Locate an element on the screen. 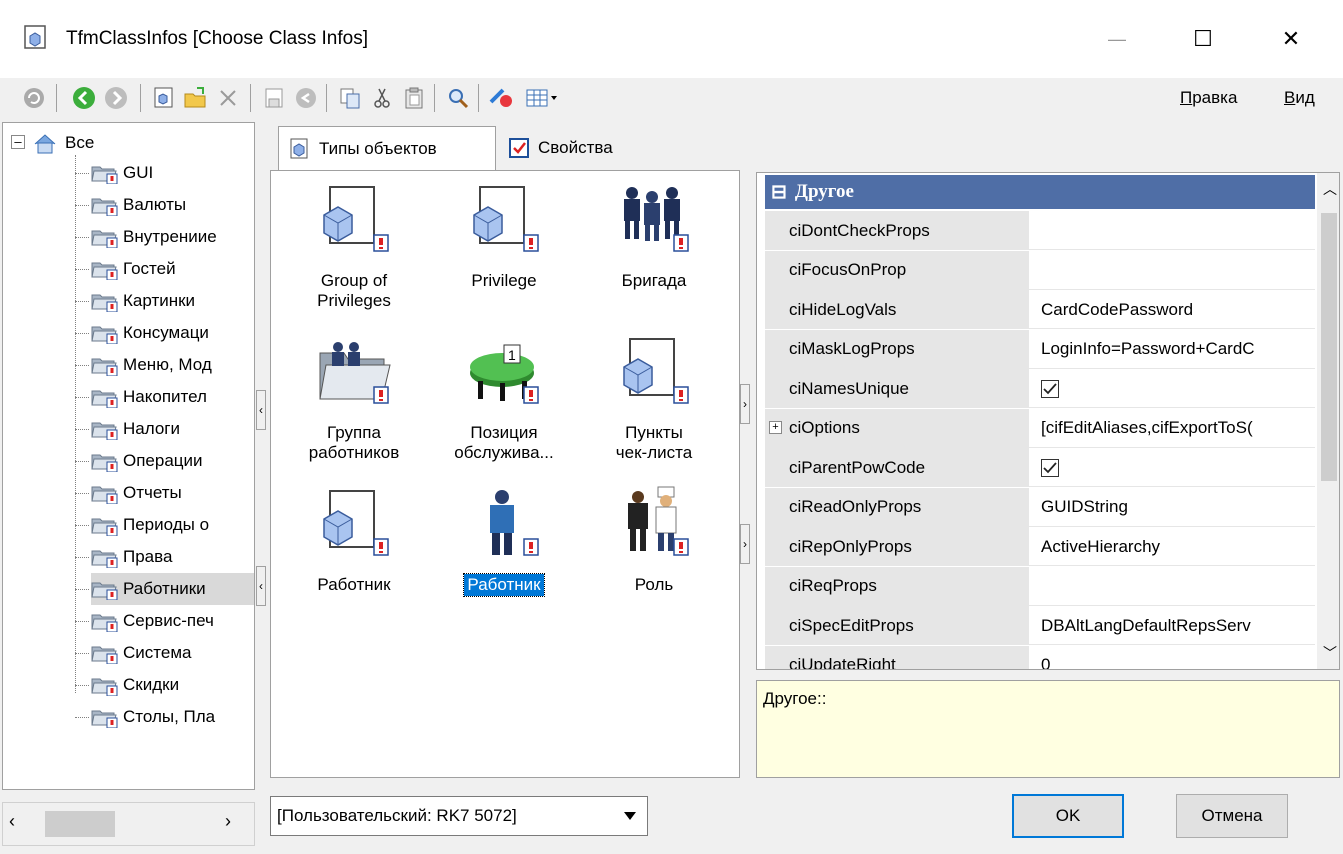 This screenshot has width=1343, height=854. property-value: 0 is located at coordinates (1174, 657).